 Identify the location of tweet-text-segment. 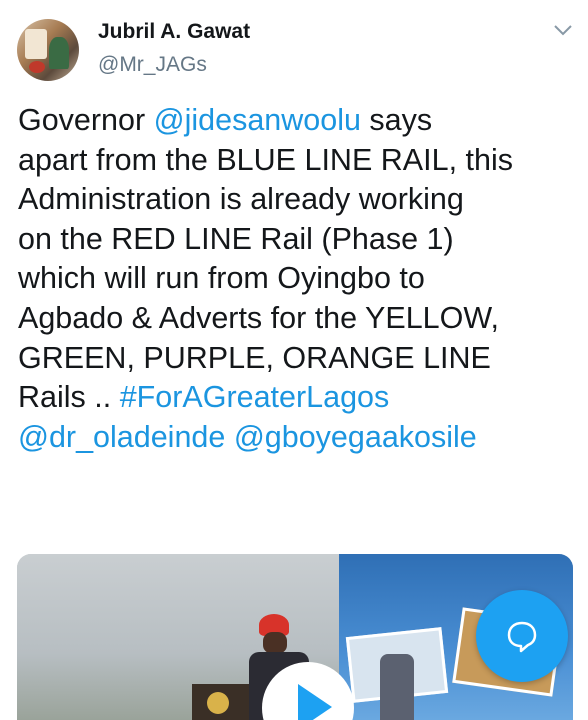
(229, 437).